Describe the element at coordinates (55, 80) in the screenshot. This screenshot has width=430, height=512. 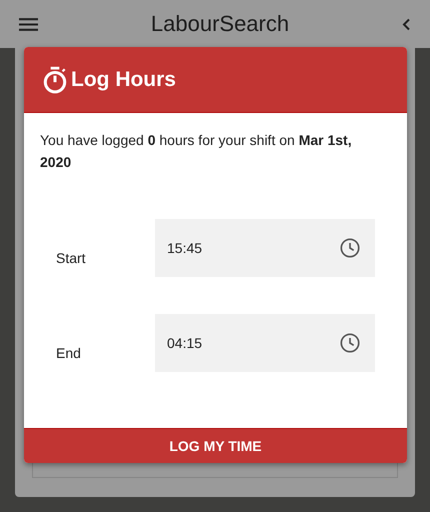
I see `stopwatch-icon` at that location.